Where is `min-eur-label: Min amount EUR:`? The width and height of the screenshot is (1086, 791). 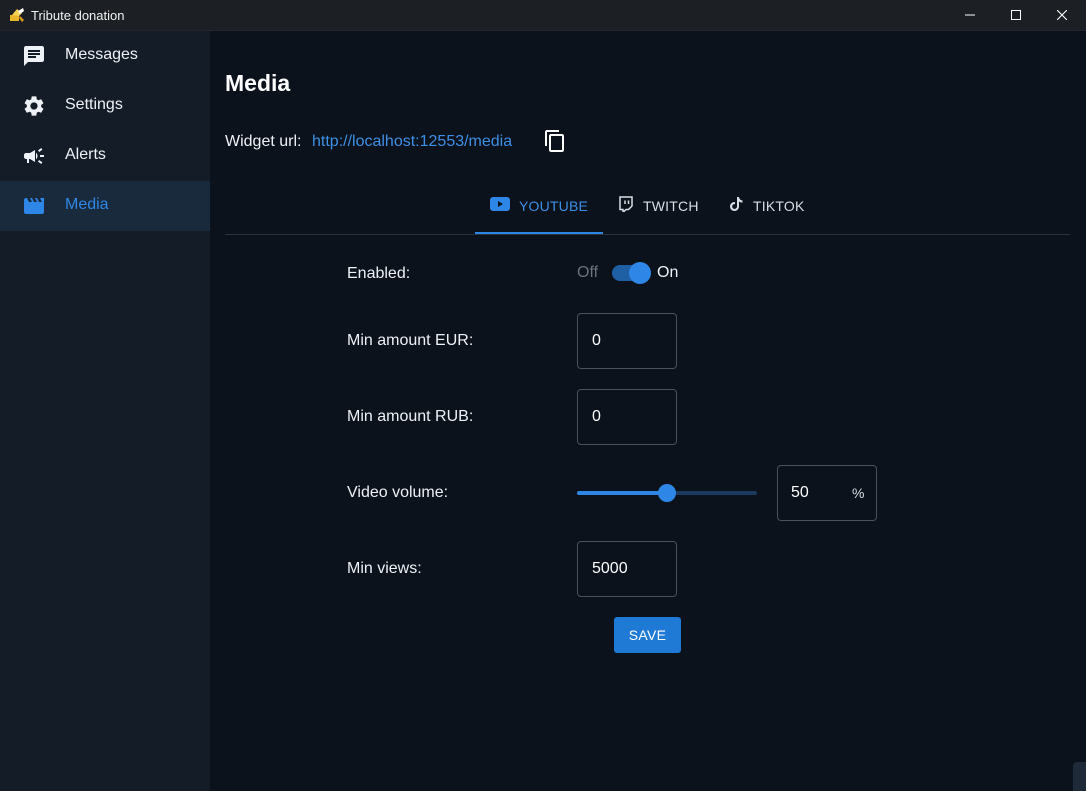
min-eur-label: Min amount EUR: is located at coordinates (410, 340).